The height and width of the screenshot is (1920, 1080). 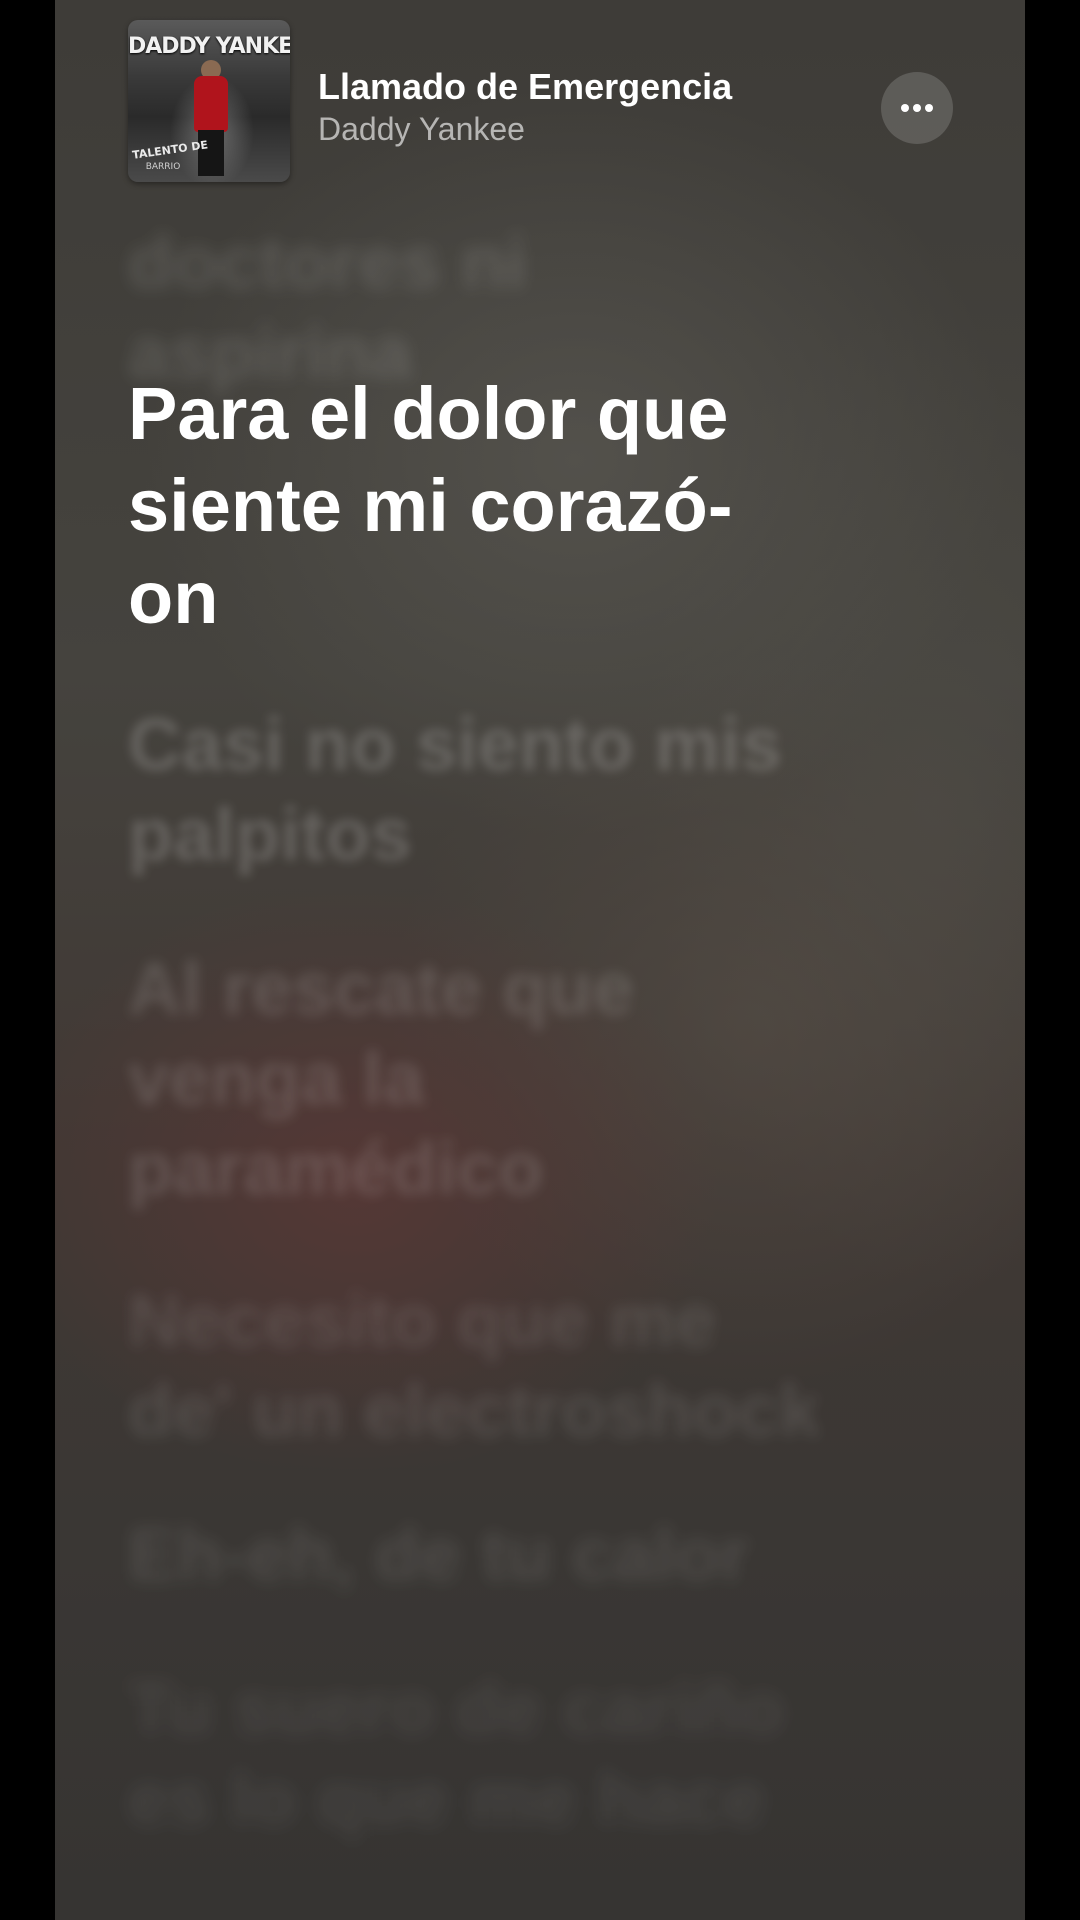 I want to click on album-artwork: DADDY YANKEE TALENTO DE BARRIO, so click(x=209, y=101).